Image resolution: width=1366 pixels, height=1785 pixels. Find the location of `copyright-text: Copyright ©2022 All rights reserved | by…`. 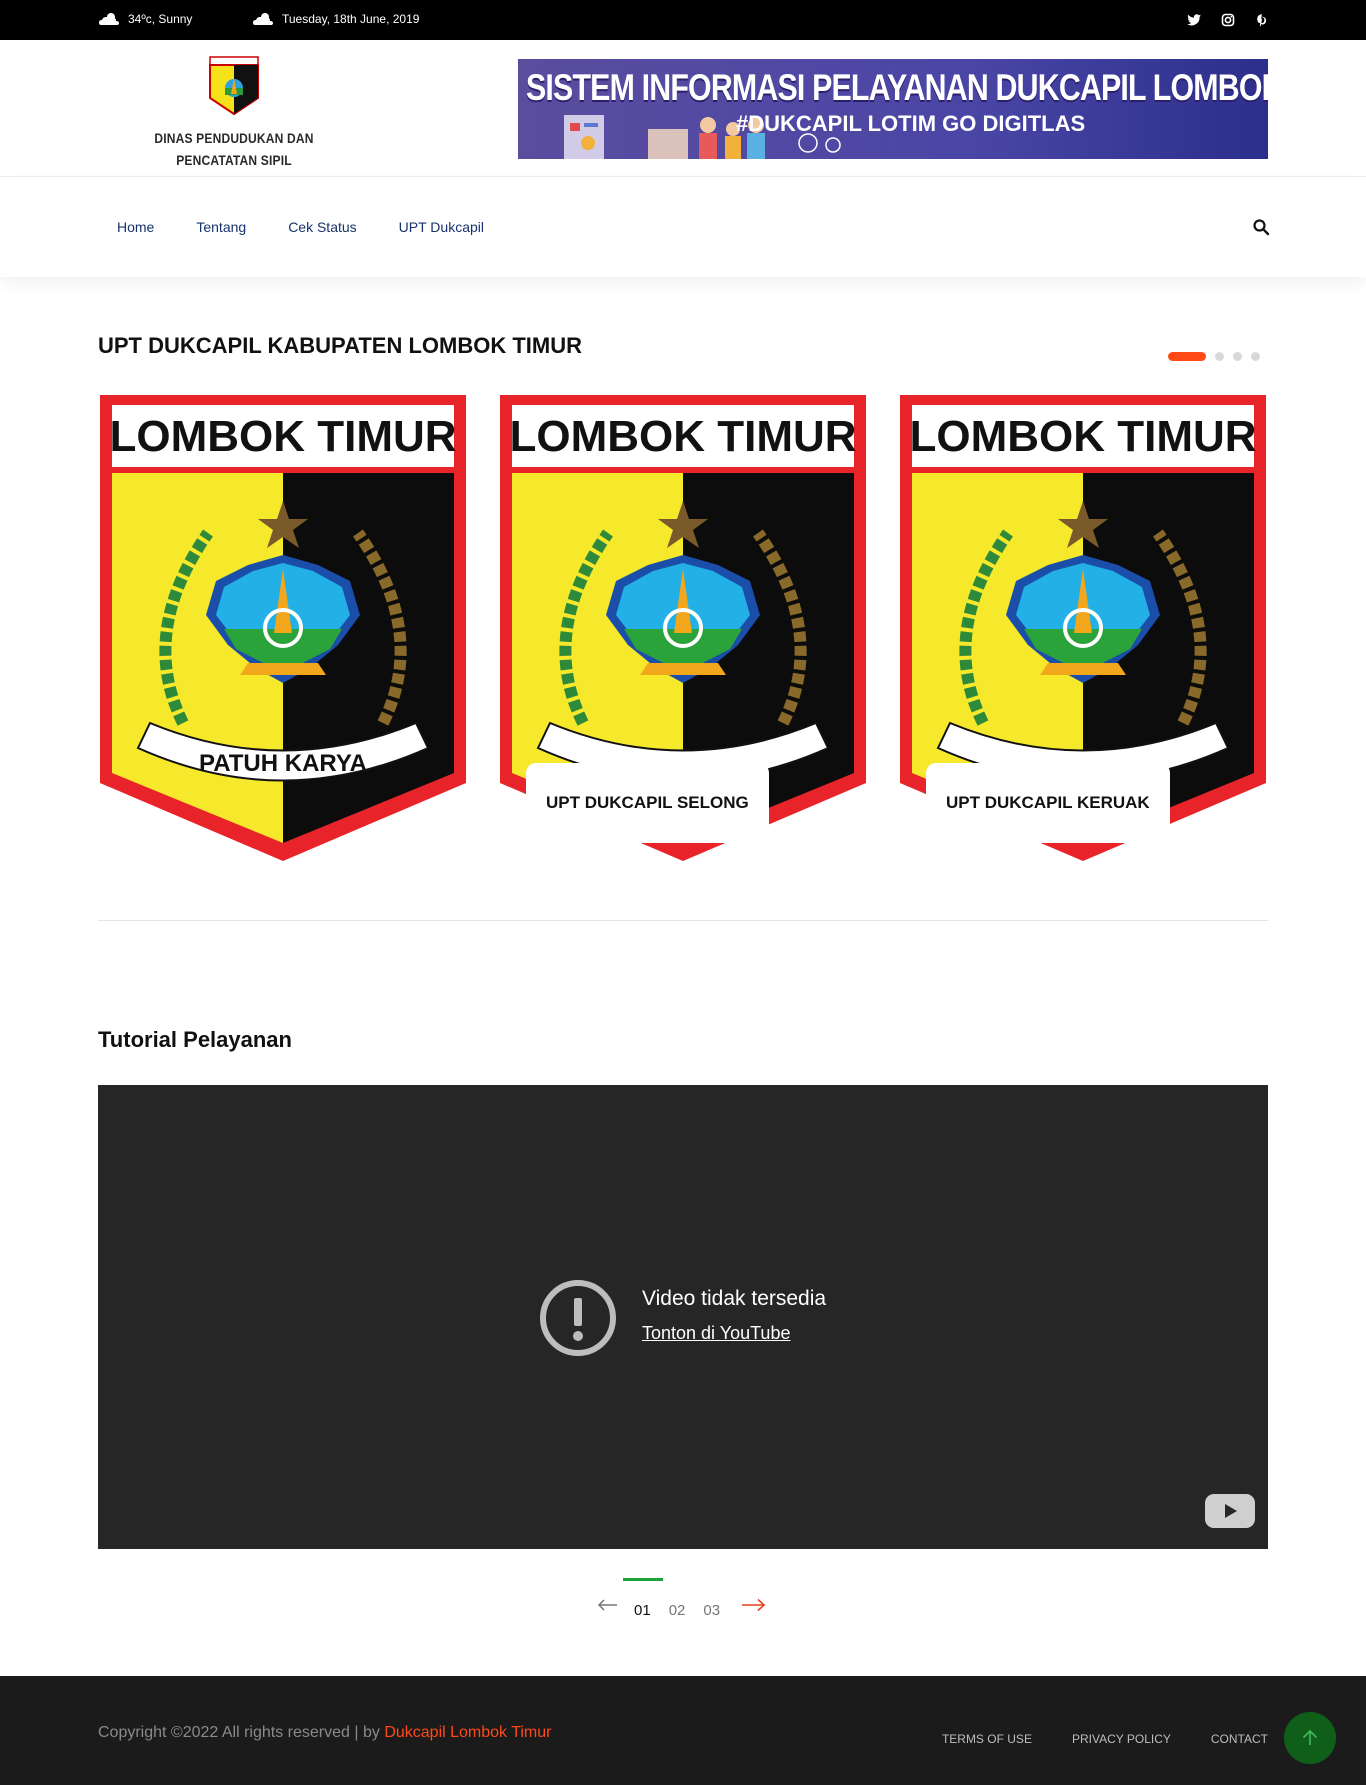

copyright-text: Copyright ©2022 All rights reserved | by… is located at coordinates (324, 1733).